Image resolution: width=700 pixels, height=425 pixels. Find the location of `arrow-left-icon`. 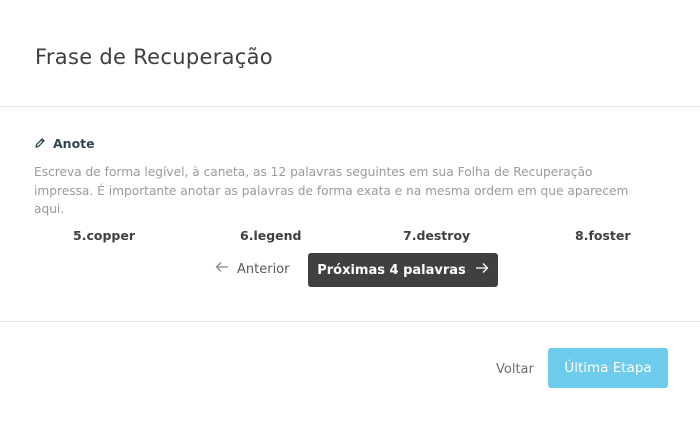

arrow-left-icon is located at coordinates (222, 269).